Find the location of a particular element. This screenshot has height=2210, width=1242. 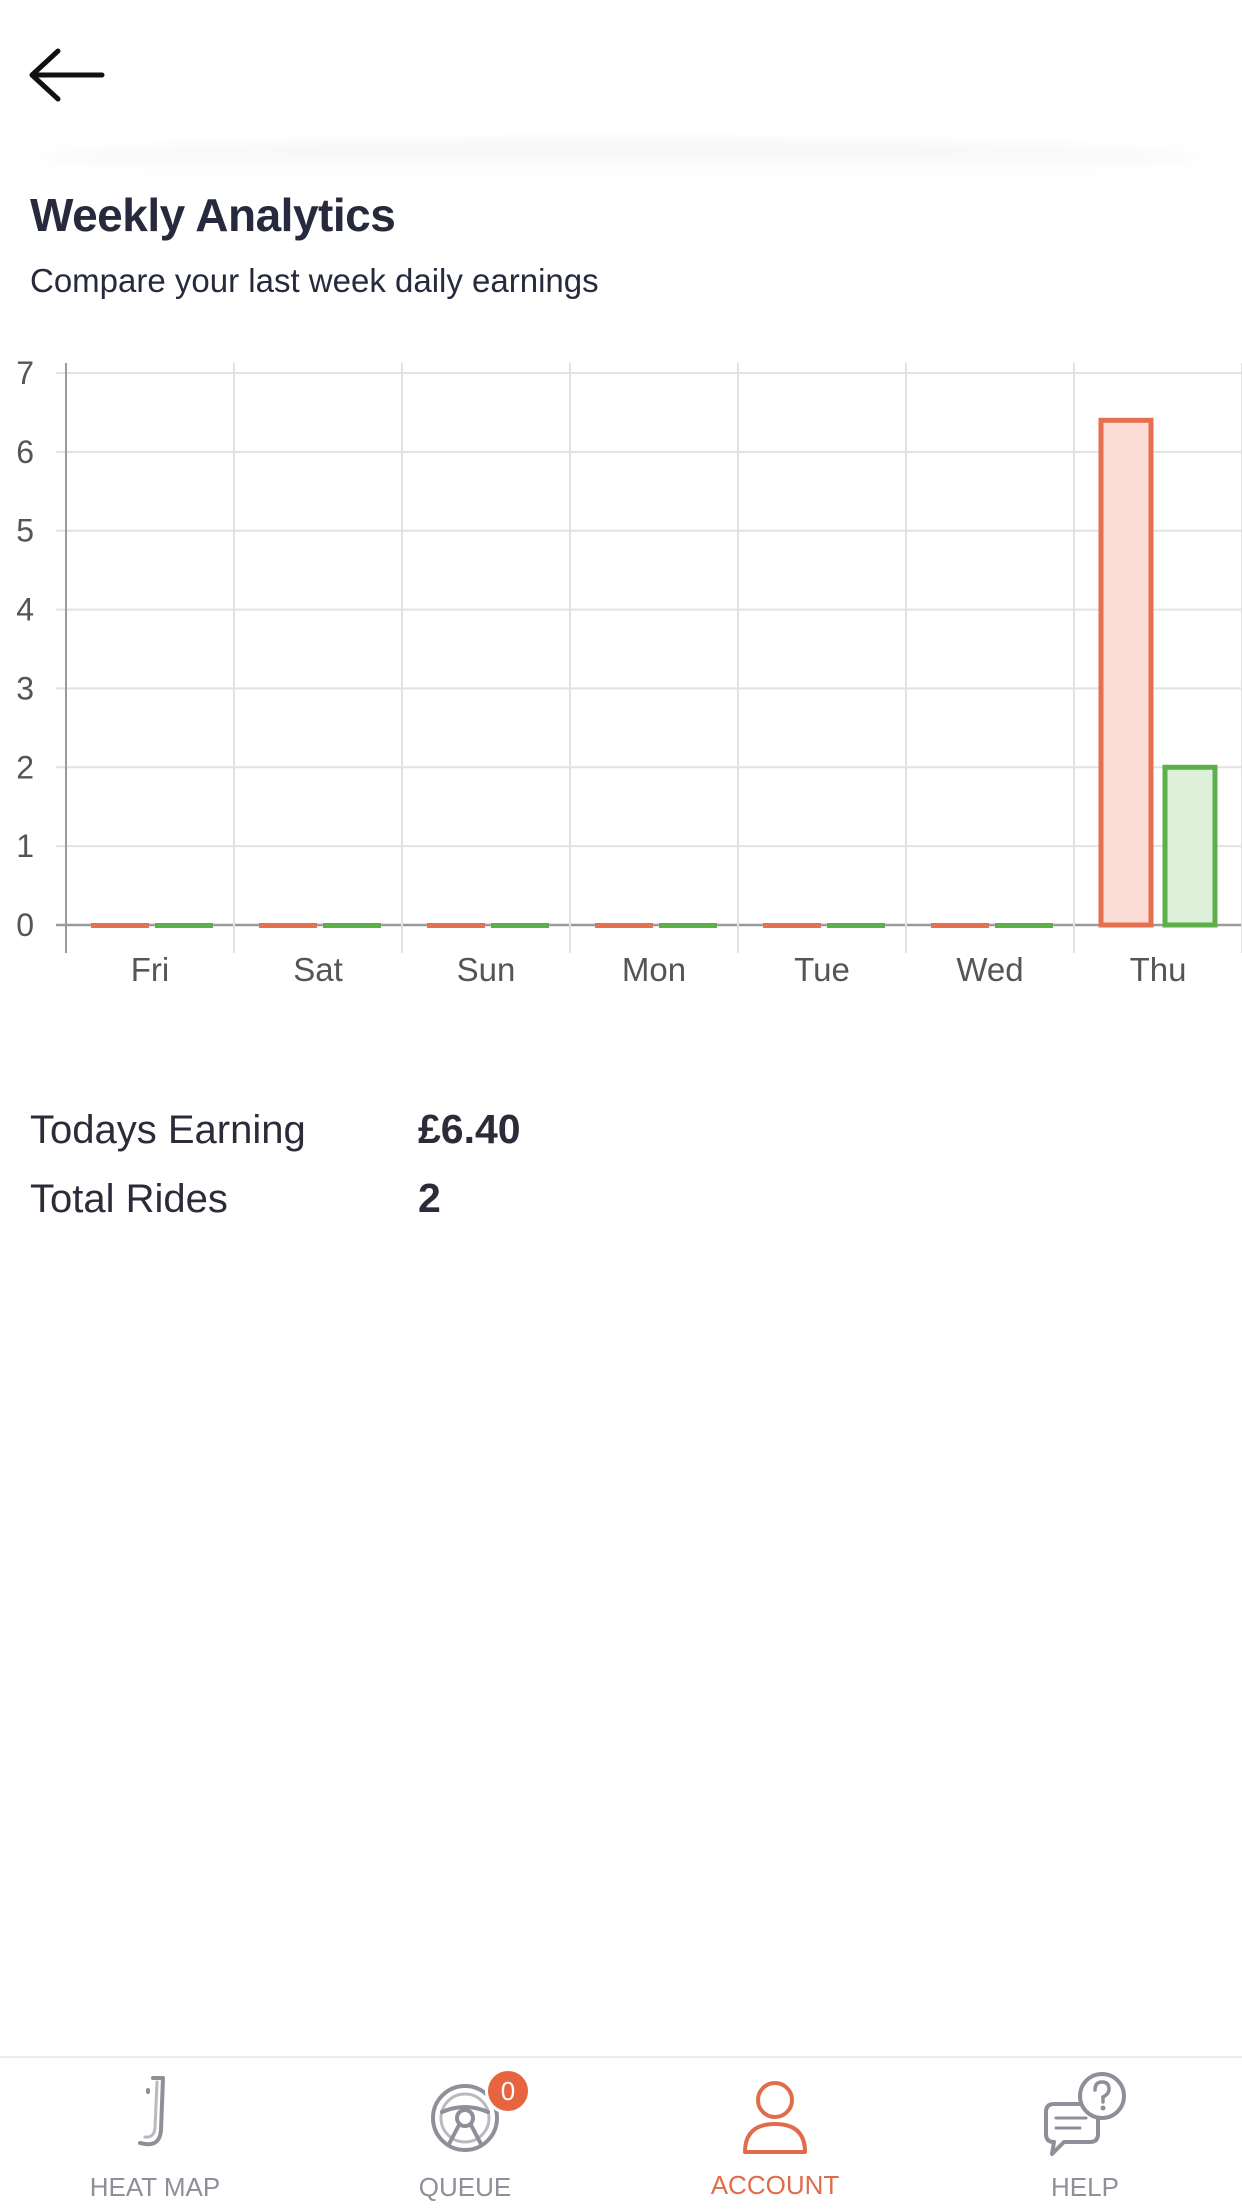

total-rides-label: Total Rides is located at coordinates (129, 1199).